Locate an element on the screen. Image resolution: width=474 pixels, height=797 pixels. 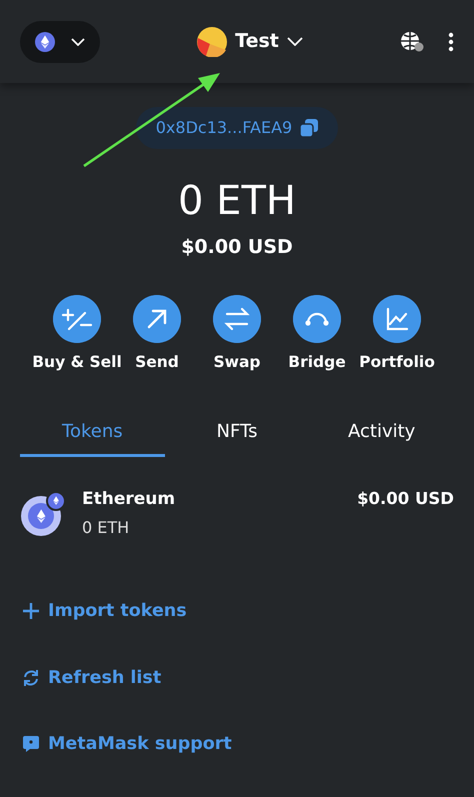
portfolio-action-button: Portfolio is located at coordinates (397, 334).